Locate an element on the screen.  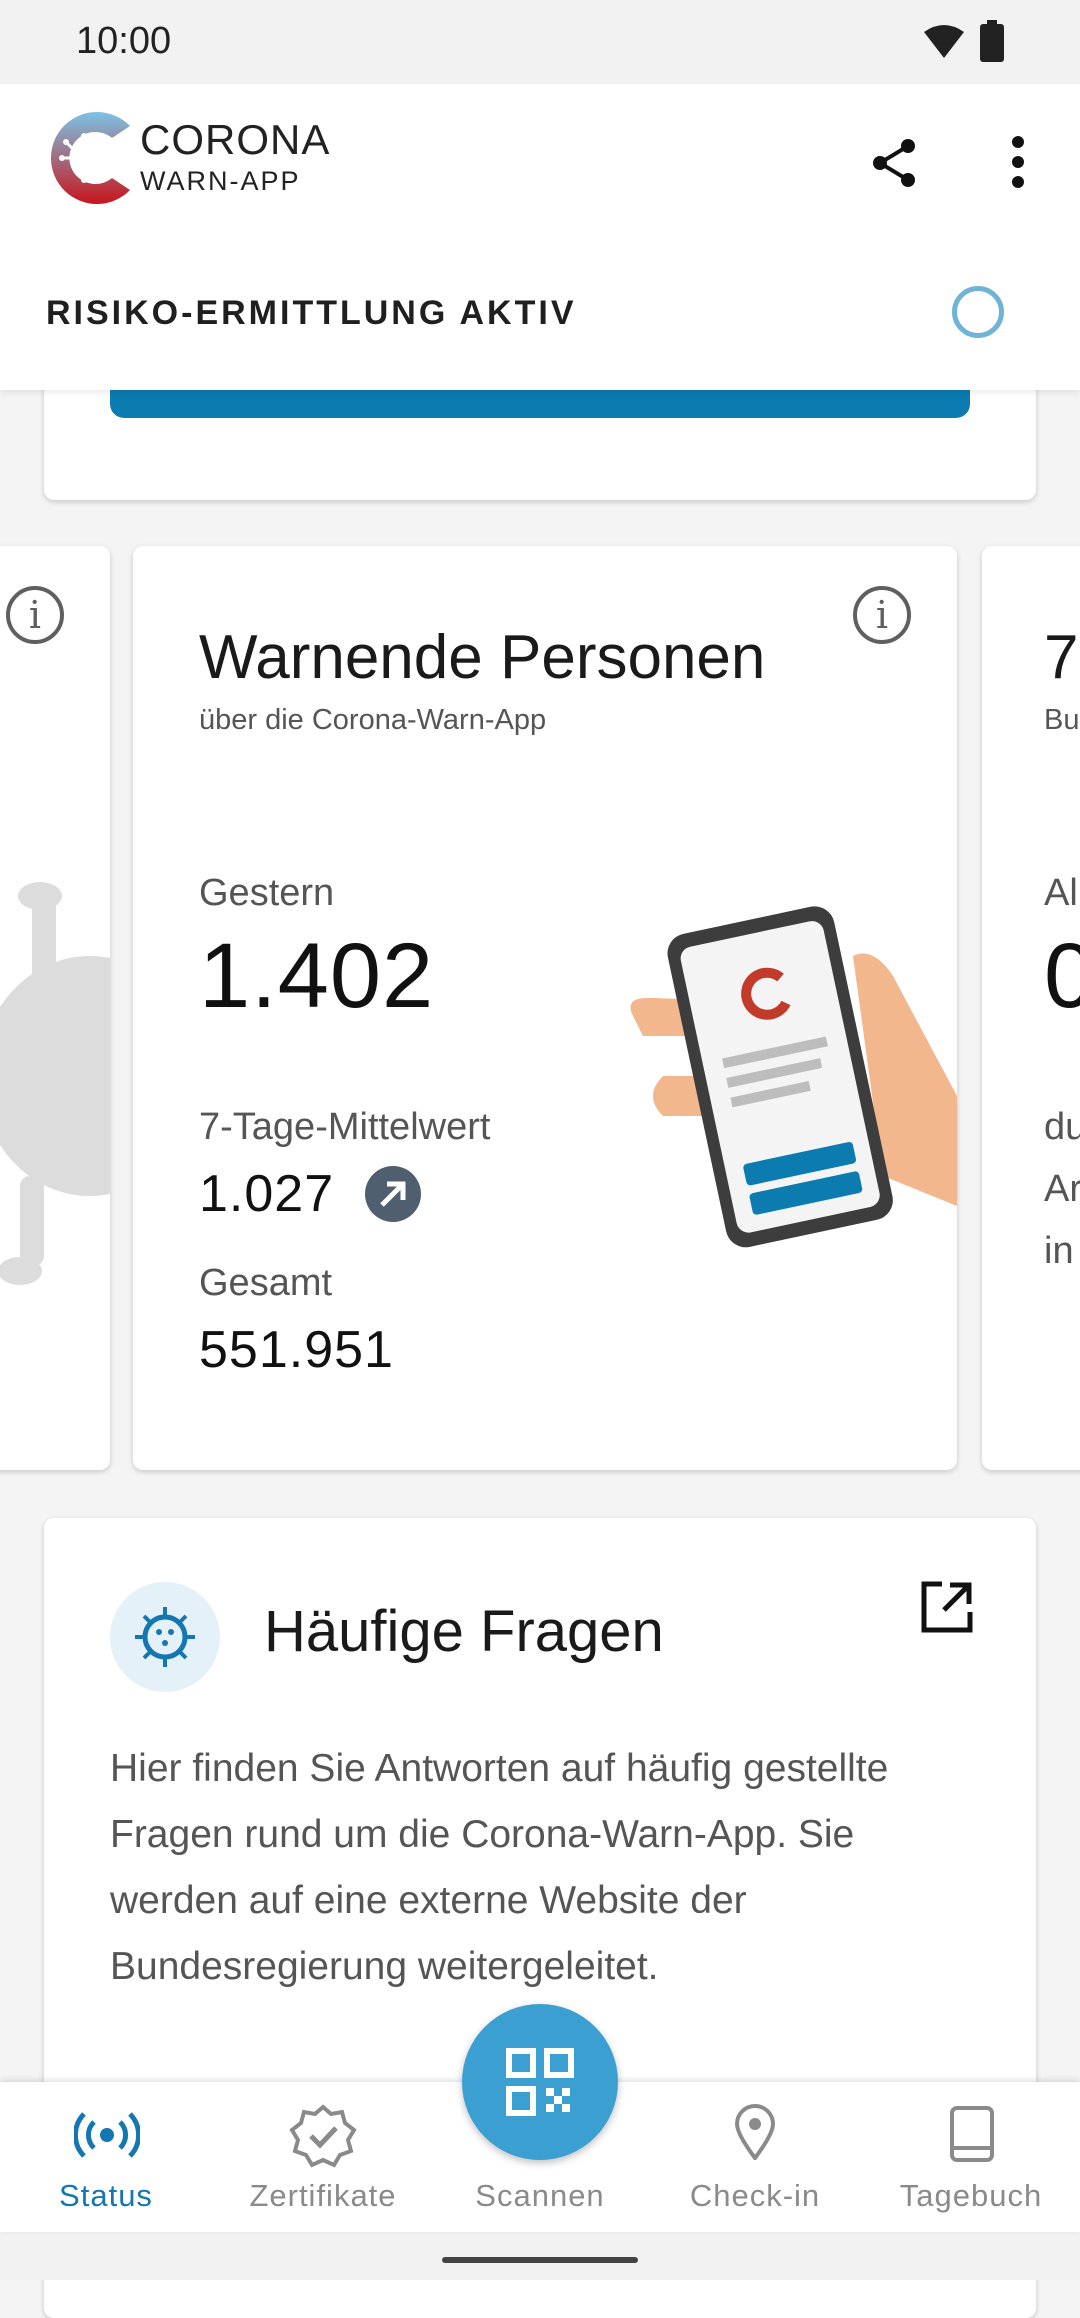
next-card-value: 0 is located at coordinates (1062, 976).